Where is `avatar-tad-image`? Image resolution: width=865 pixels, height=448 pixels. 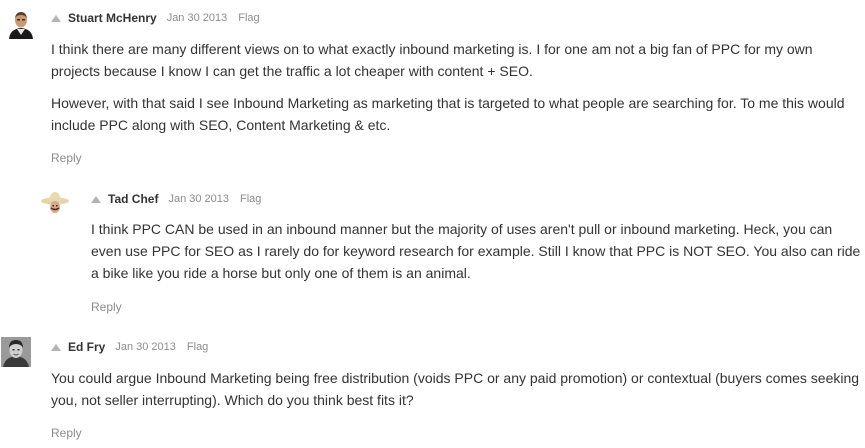 avatar-tad-image is located at coordinates (55, 203).